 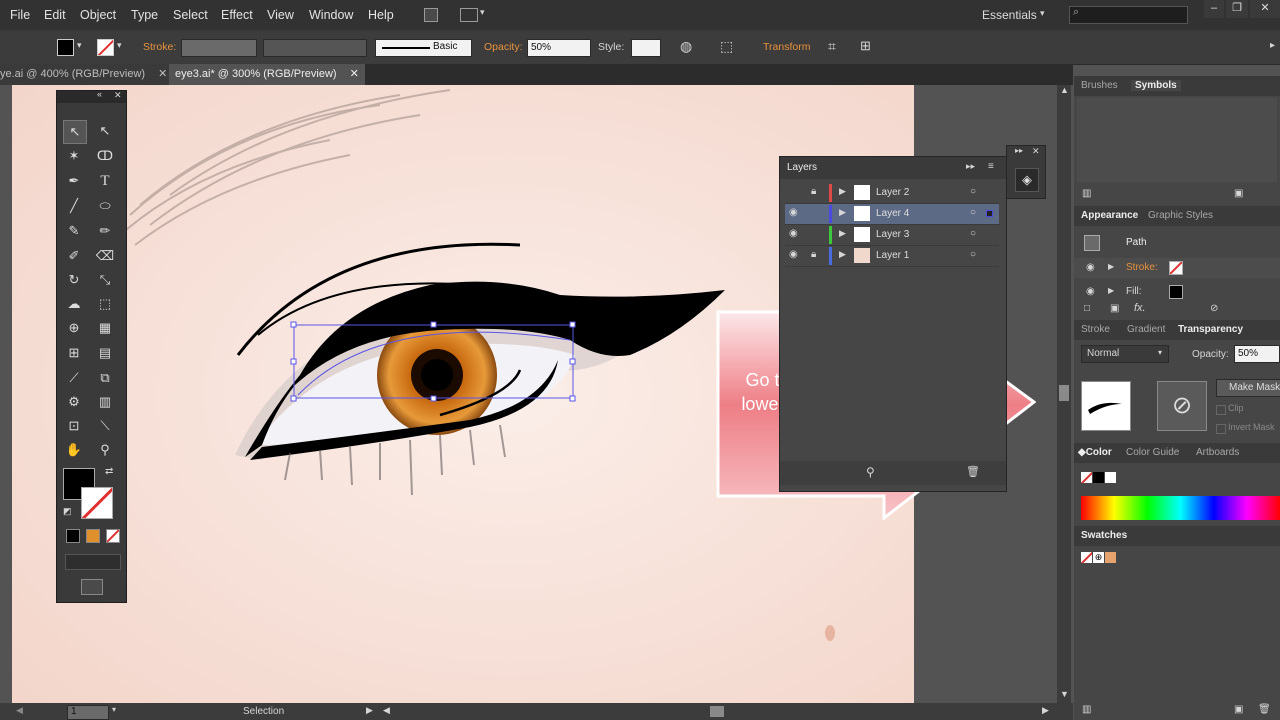 I want to click on mesh-tool-icon: ⊞, so click(x=74, y=353).